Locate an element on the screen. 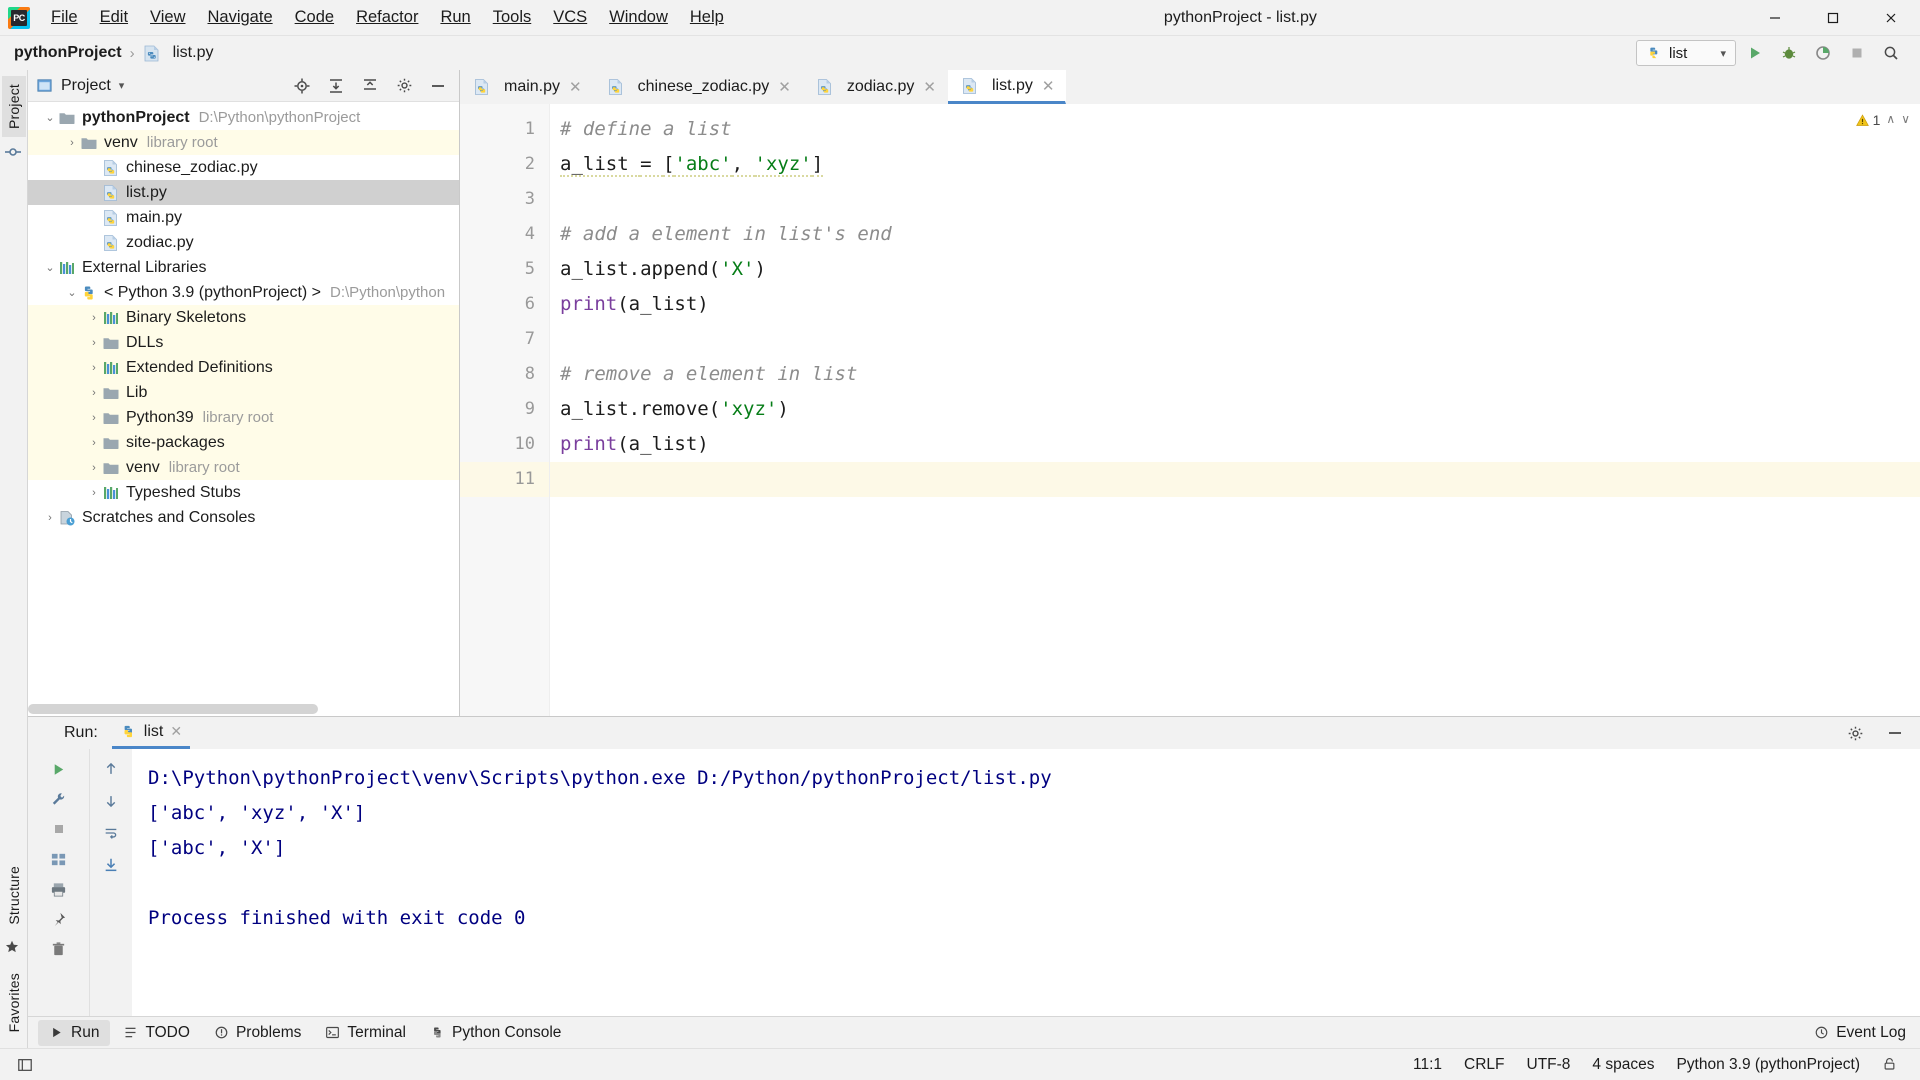  line-number: 7 is located at coordinates (497, 339).